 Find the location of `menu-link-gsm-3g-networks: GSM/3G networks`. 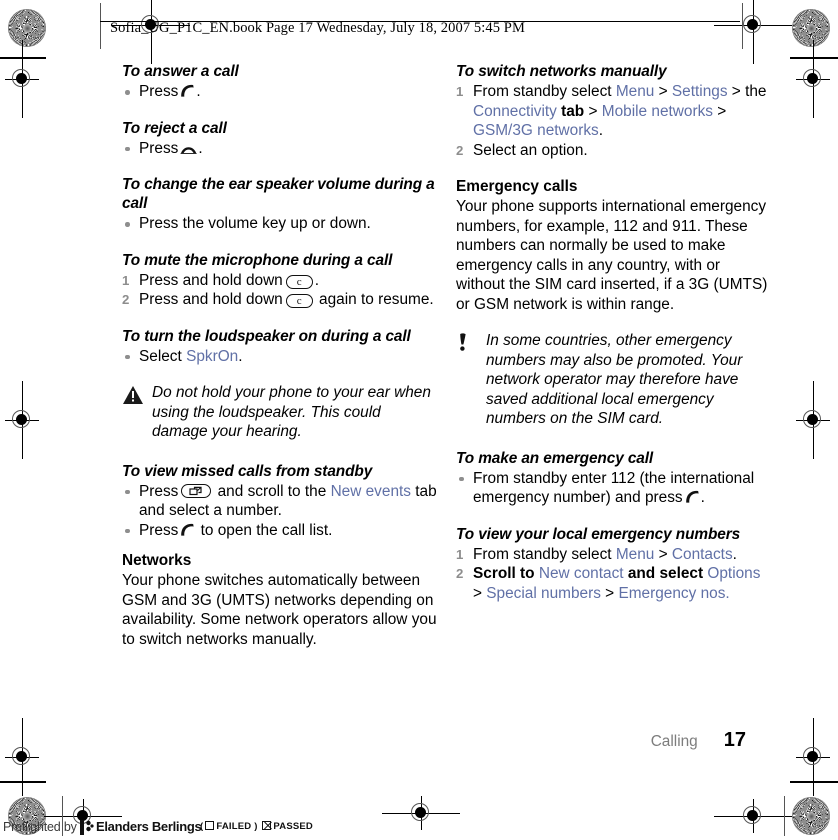

menu-link-gsm-3g-networks: GSM/3G networks is located at coordinates (536, 130).